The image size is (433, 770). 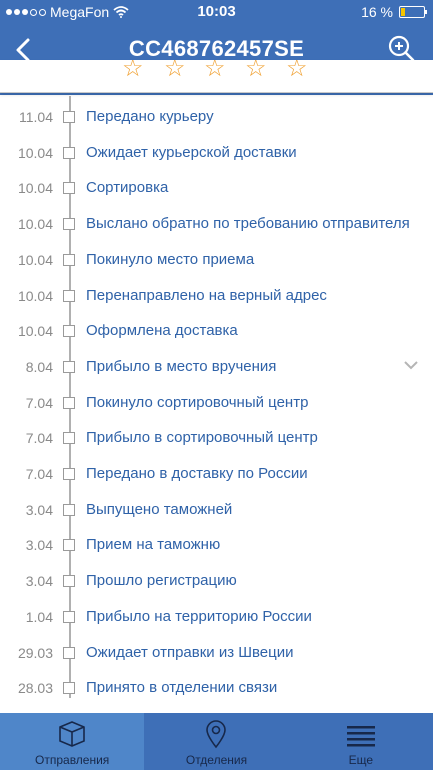 I want to click on list-item: 7.04 Покинуло сортировочный центр, so click(x=216, y=404).